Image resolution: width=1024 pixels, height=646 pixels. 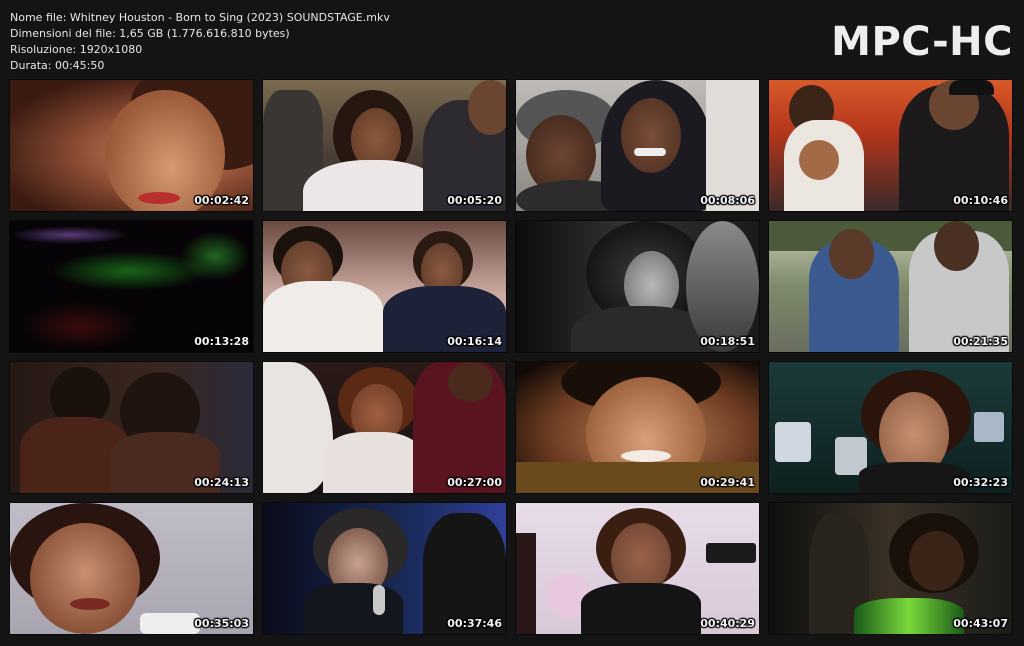 I want to click on video-thumbnail: 00:32:23, so click(x=890, y=427).